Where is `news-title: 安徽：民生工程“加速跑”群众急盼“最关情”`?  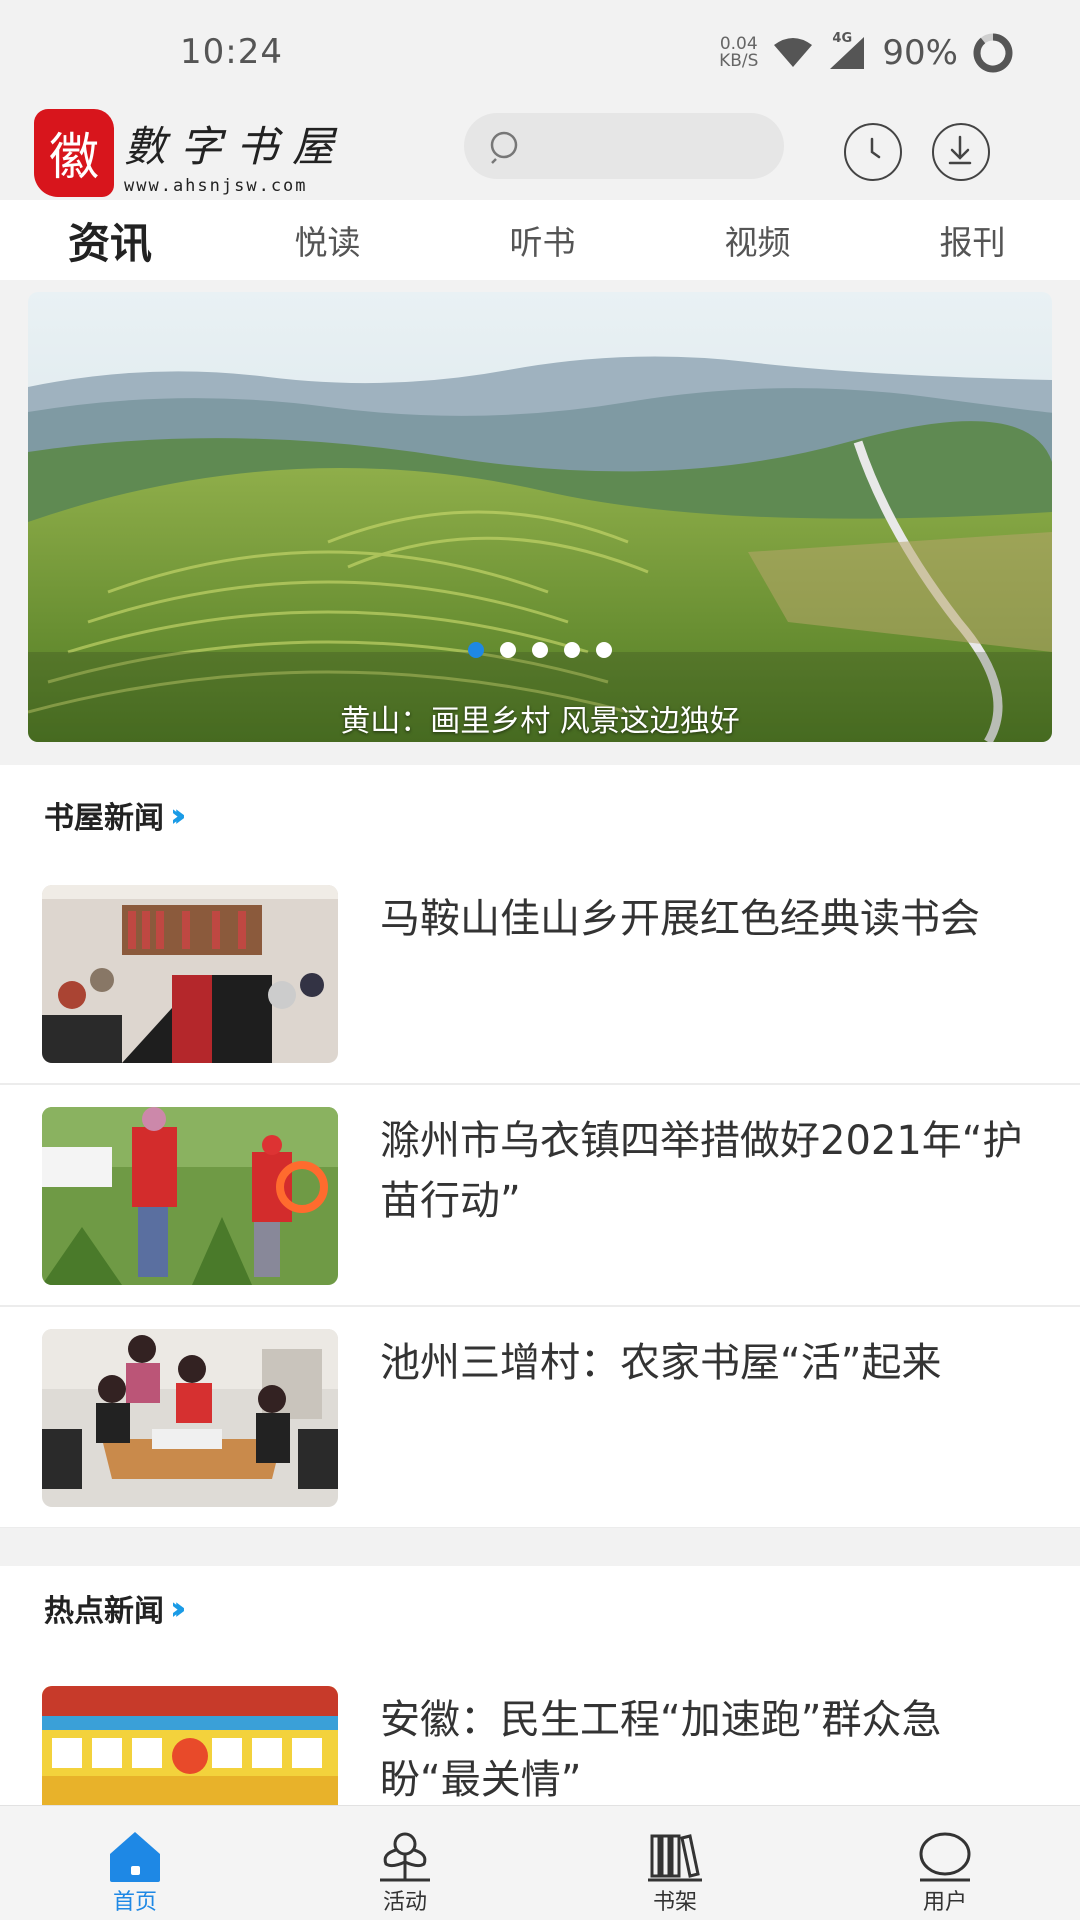
news-title: 安徽：民生工程“加速跑”群众急盼“最关情” is located at coordinates (661, 1750).